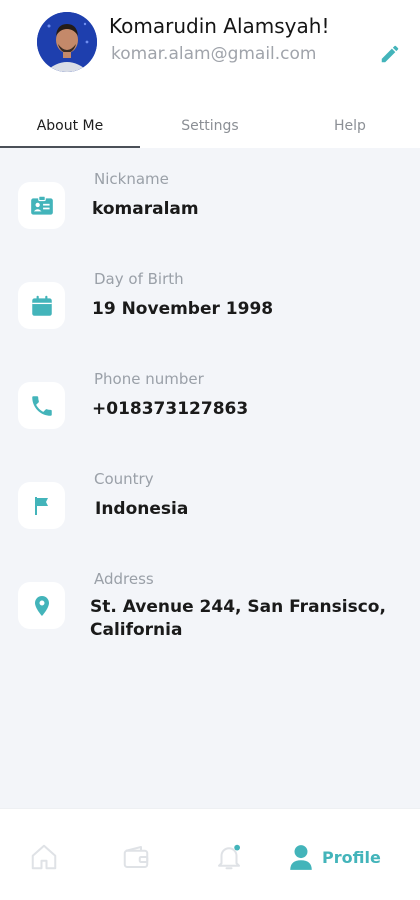  I want to click on birth-value: 19 November 1998, so click(183, 309).